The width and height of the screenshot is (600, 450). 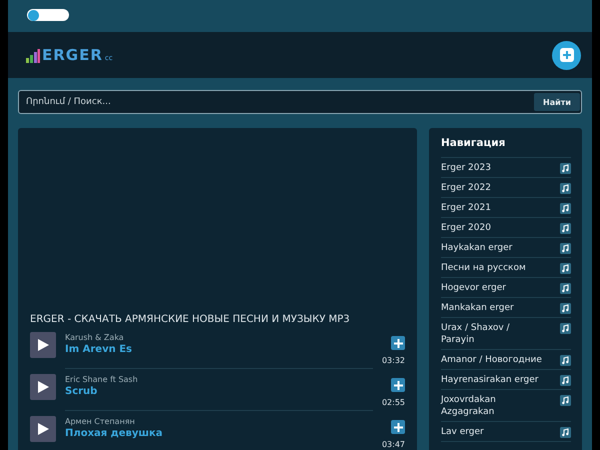 I want to click on nav-link: Urax / Shaxov / Parayin, so click(x=493, y=334).